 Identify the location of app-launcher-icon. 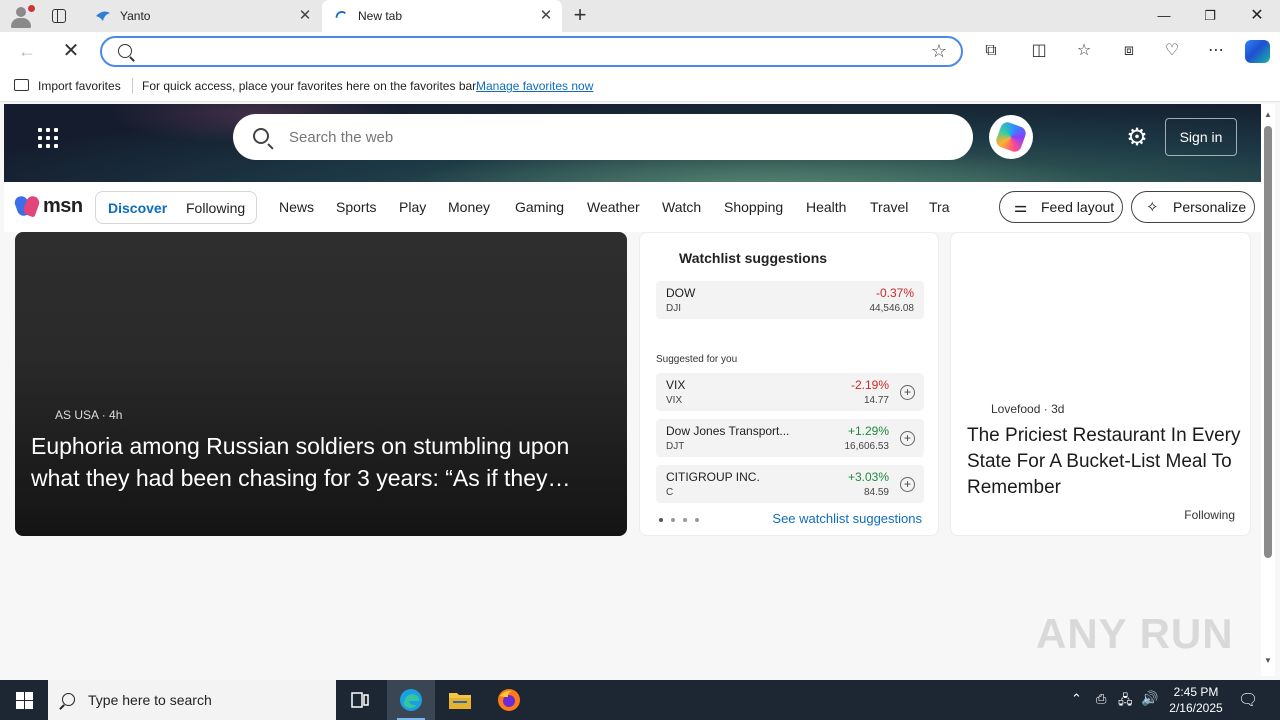
(48, 138).